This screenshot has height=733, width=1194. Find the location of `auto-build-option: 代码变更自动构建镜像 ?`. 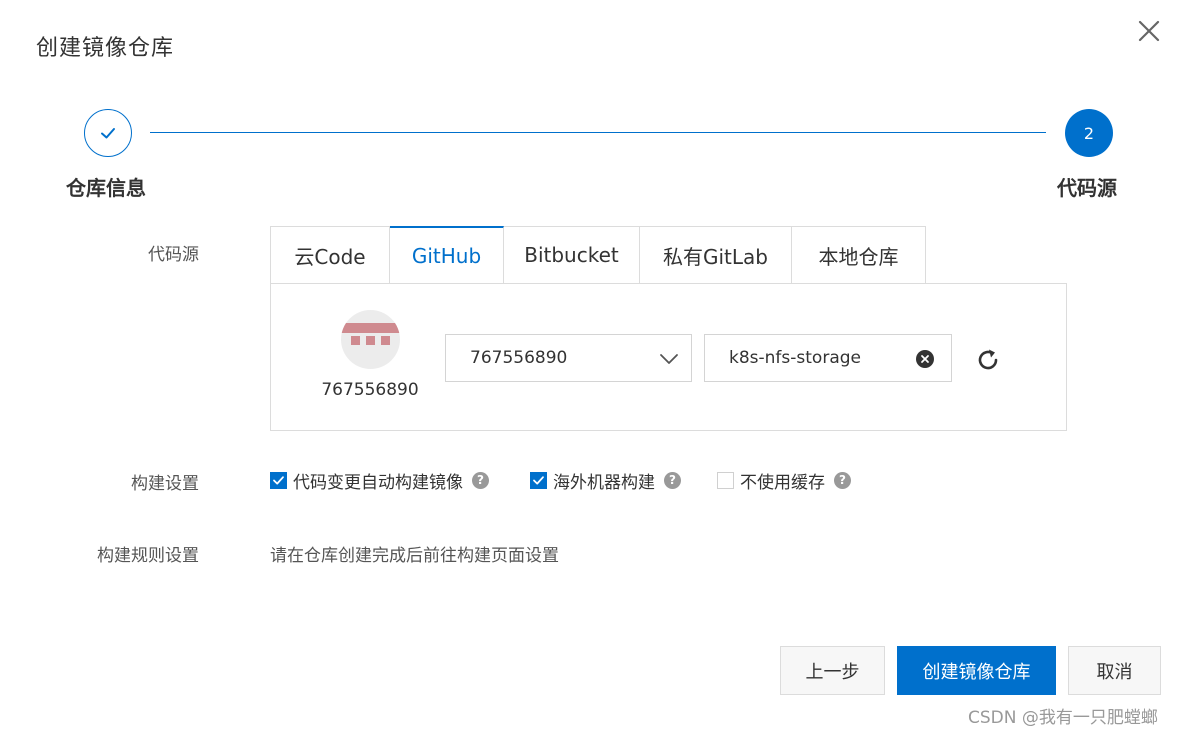

auto-build-option: 代码变更自动构建镜像 ? is located at coordinates (379, 481).